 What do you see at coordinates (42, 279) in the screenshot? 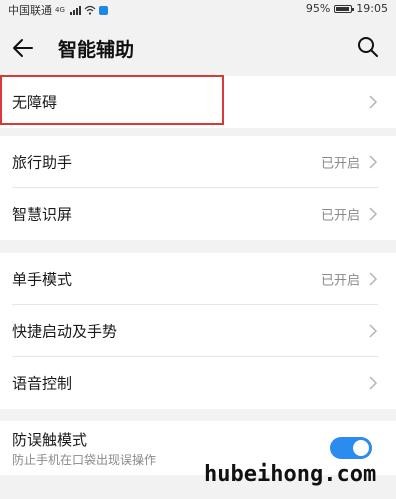
I see `setting-label: 单手模式` at bounding box center [42, 279].